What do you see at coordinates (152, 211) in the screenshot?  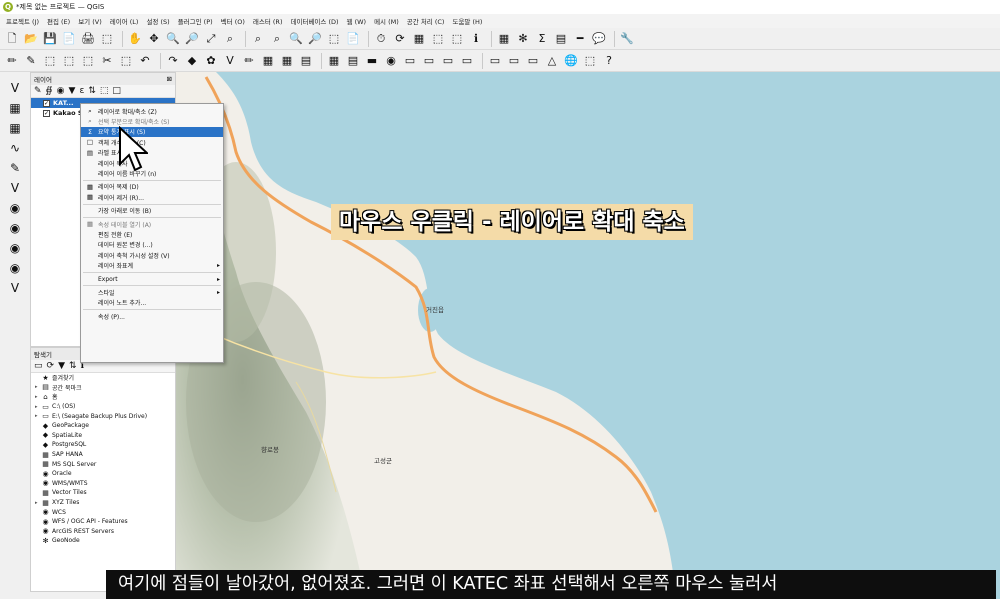 I see `context-menu-item: 가장 아래로 이동 (B)` at bounding box center [152, 211].